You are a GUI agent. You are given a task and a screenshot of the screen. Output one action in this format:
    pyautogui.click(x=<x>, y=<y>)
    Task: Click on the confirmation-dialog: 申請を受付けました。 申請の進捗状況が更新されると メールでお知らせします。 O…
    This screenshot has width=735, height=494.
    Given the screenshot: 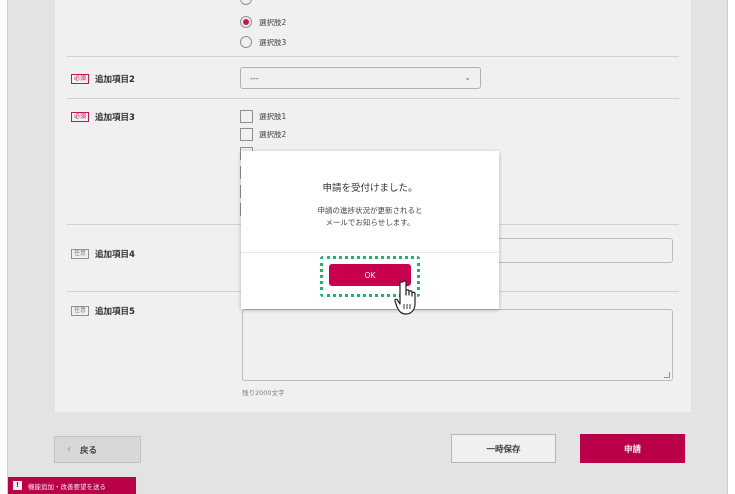 What is the action you would take?
    pyautogui.click(x=370, y=233)
    